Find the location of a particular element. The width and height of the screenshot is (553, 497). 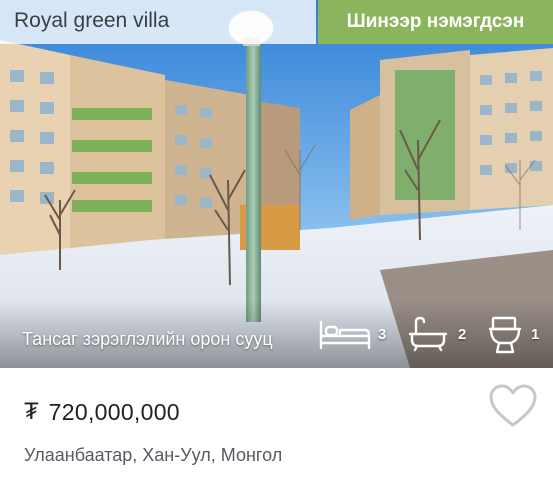

bedroom-count-value: 3 is located at coordinates (382, 334).